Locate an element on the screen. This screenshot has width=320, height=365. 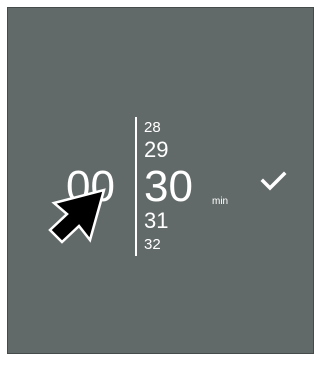
minute-option-far-next: 32 is located at coordinates (152, 245).